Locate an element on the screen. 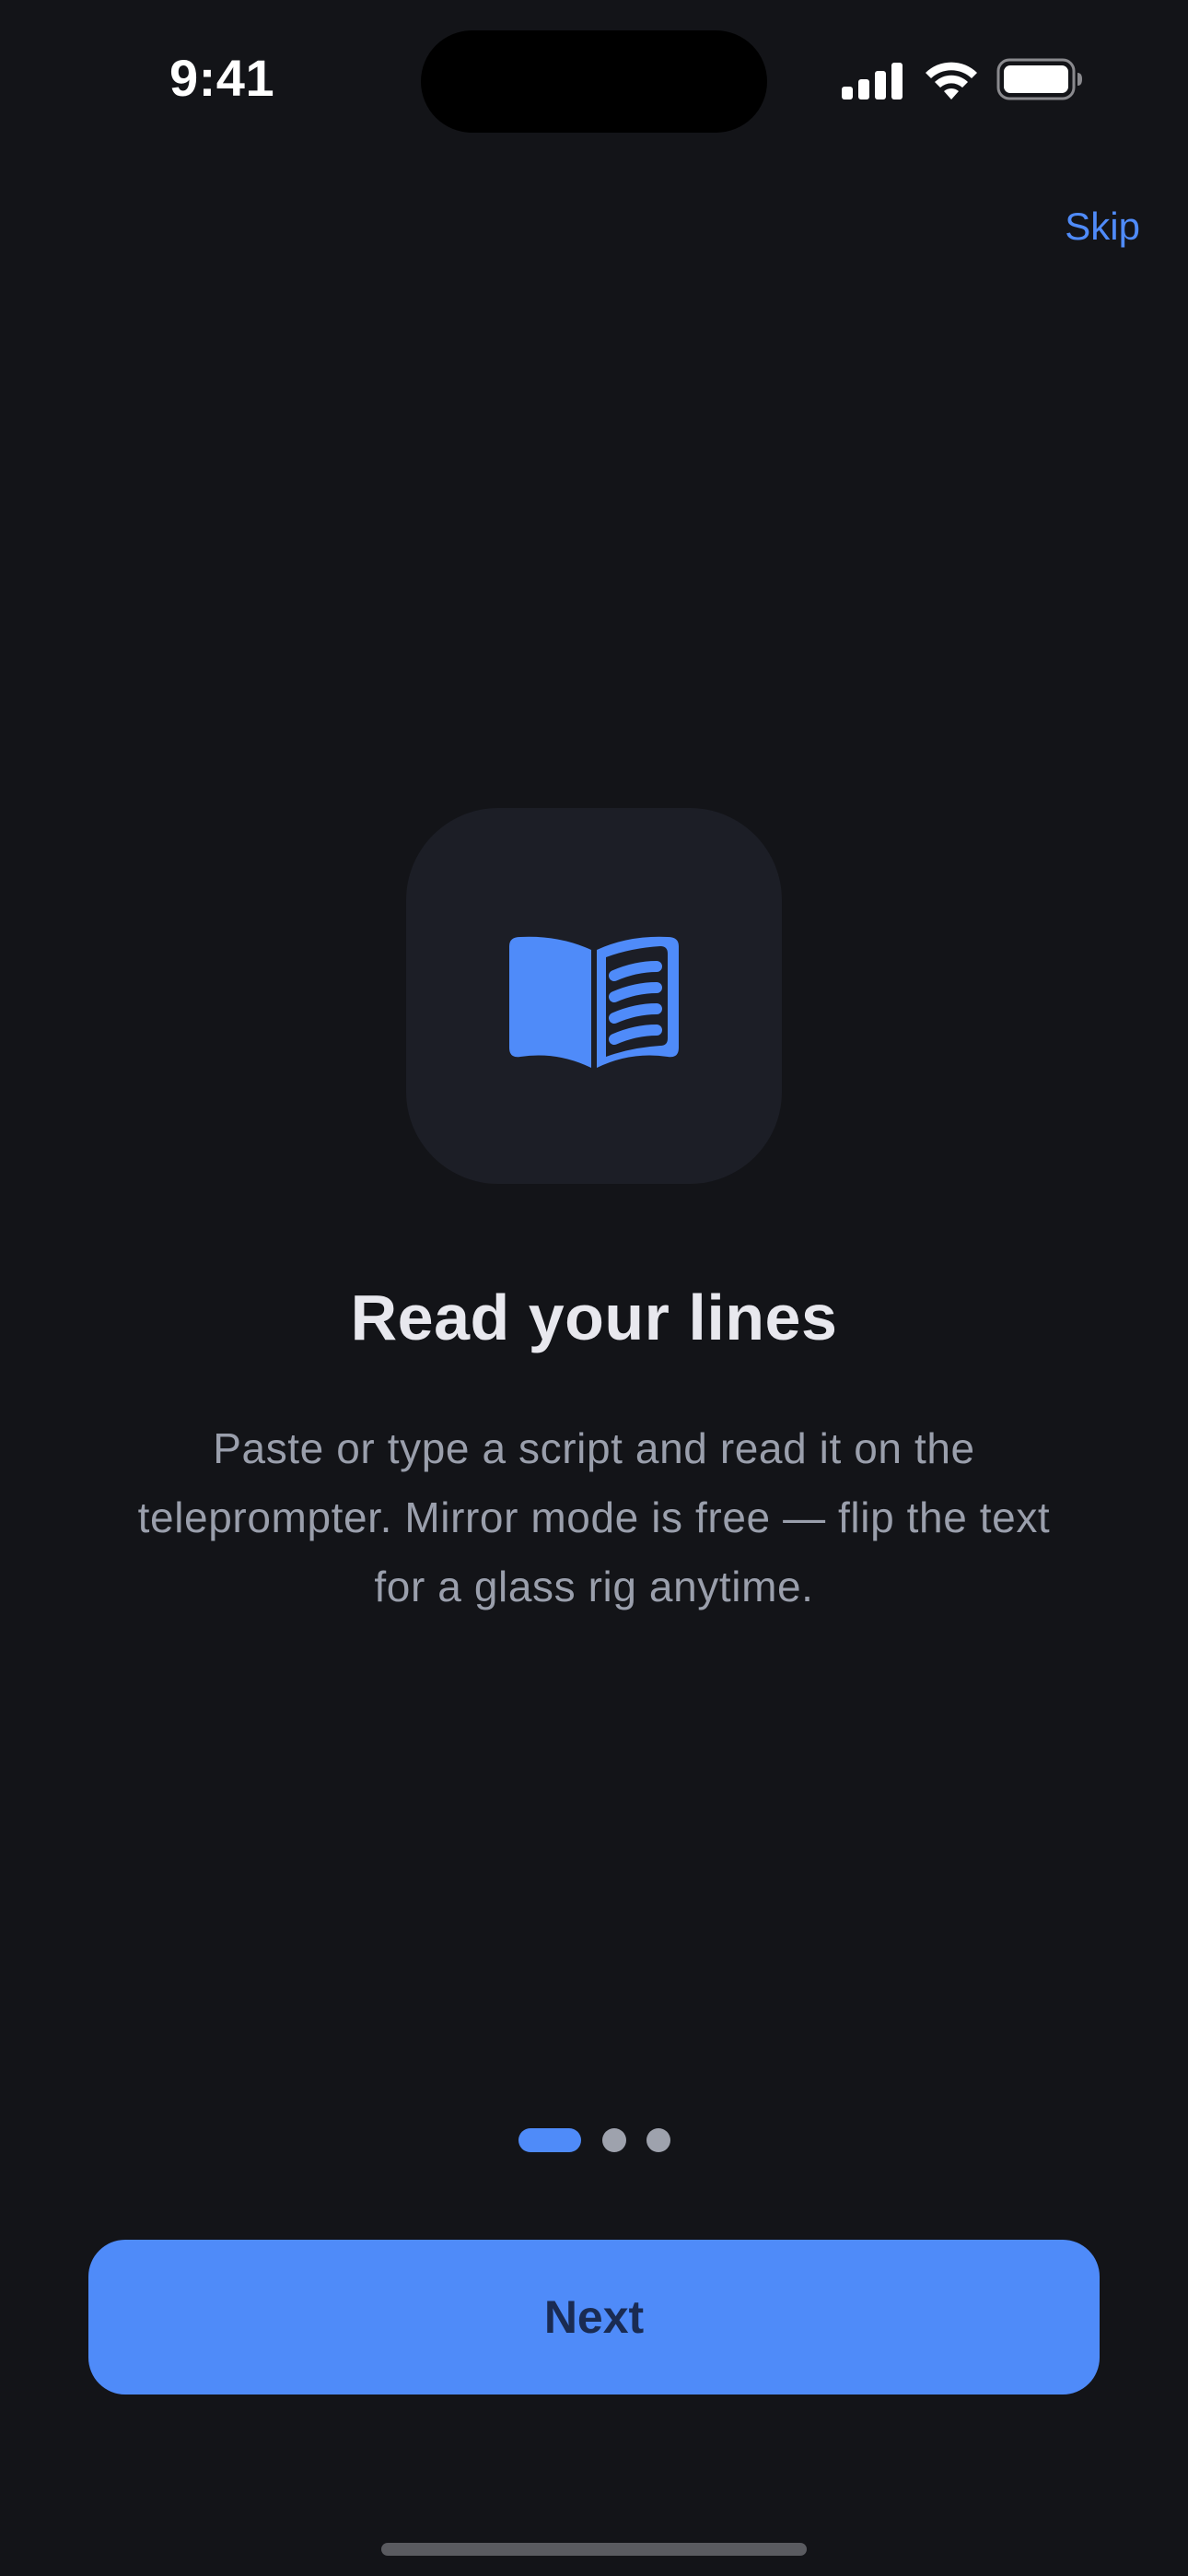 The width and height of the screenshot is (1188, 2576). skip-button: Skip is located at coordinates (1102, 227).